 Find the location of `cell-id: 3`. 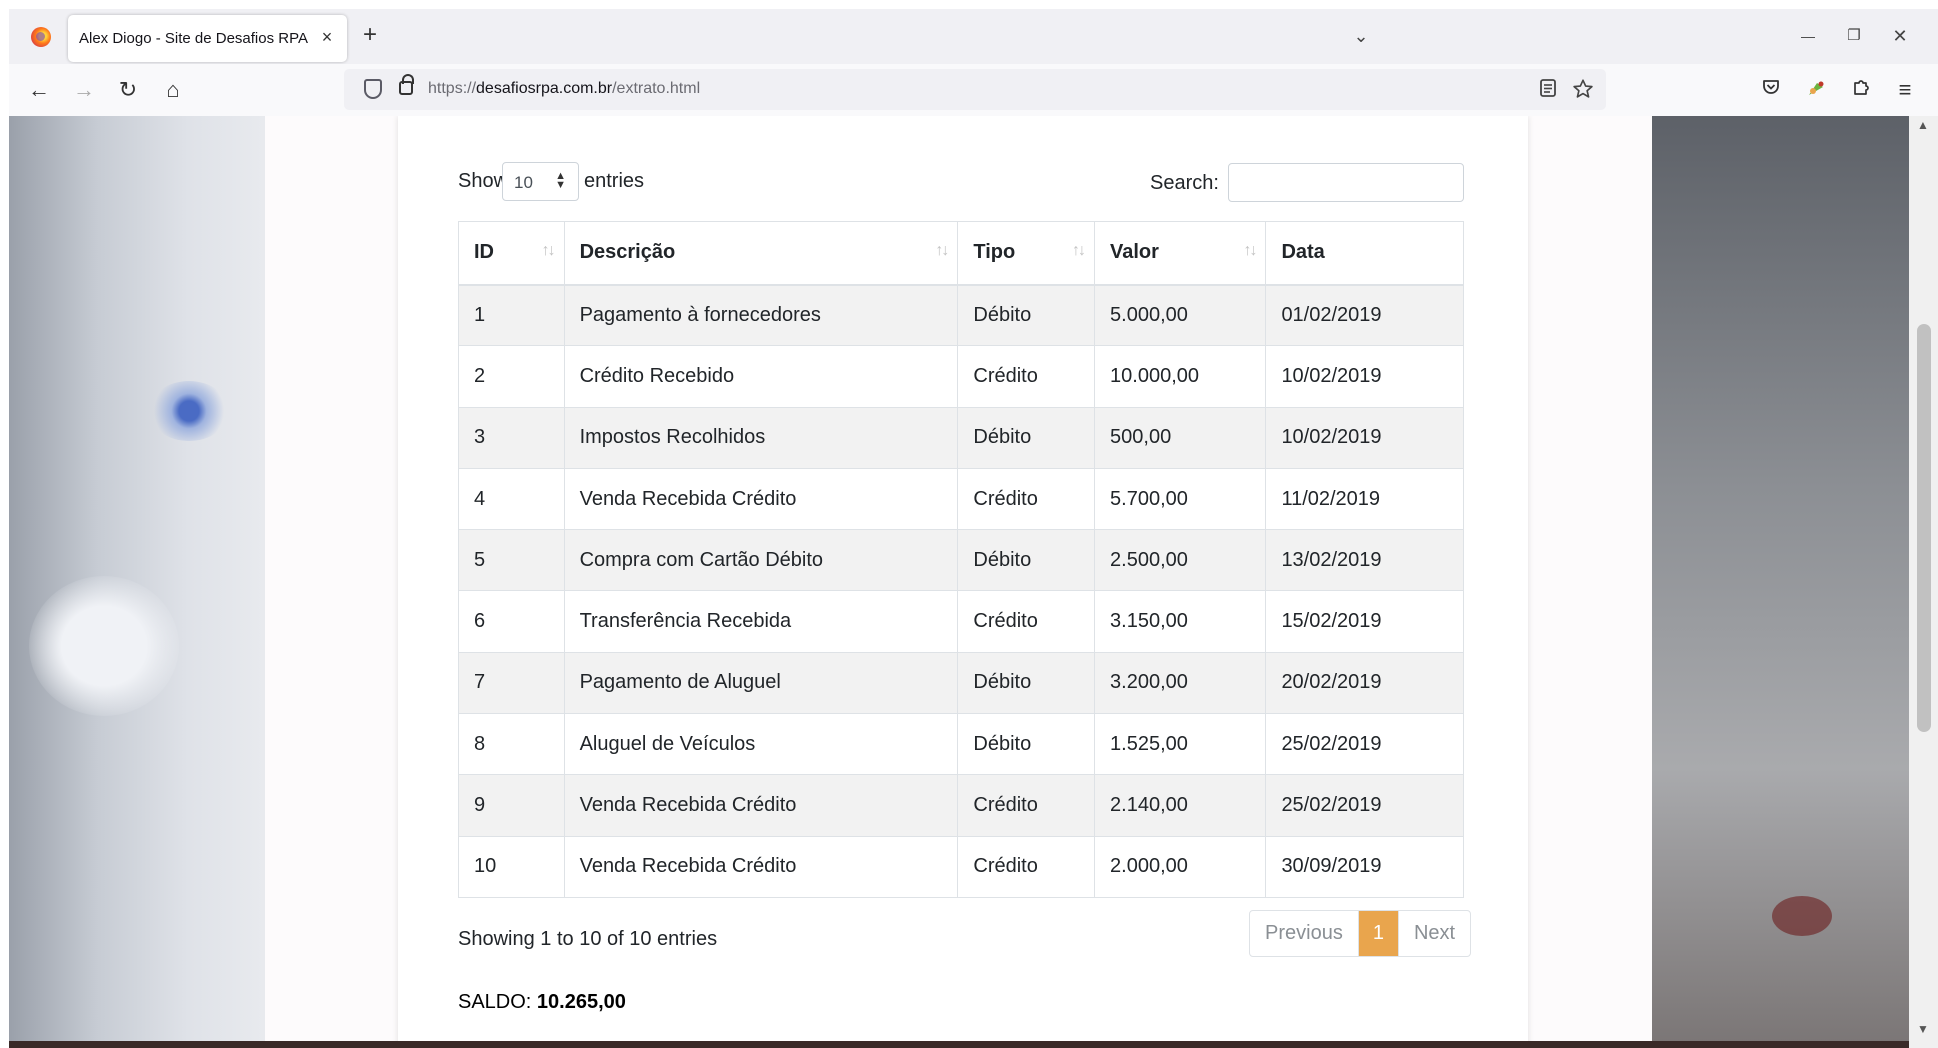

cell-id: 3 is located at coordinates (511, 437).